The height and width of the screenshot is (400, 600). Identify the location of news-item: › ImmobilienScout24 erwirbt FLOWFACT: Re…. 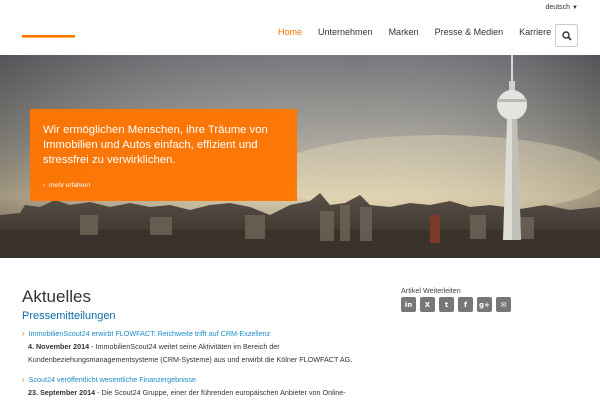
(187, 347).